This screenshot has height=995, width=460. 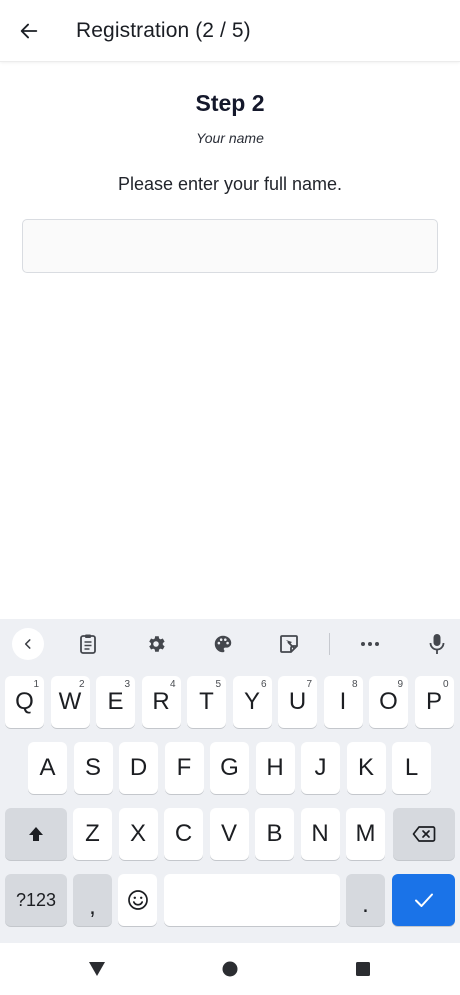 I want to click on key-label: X, so click(x=137, y=833).